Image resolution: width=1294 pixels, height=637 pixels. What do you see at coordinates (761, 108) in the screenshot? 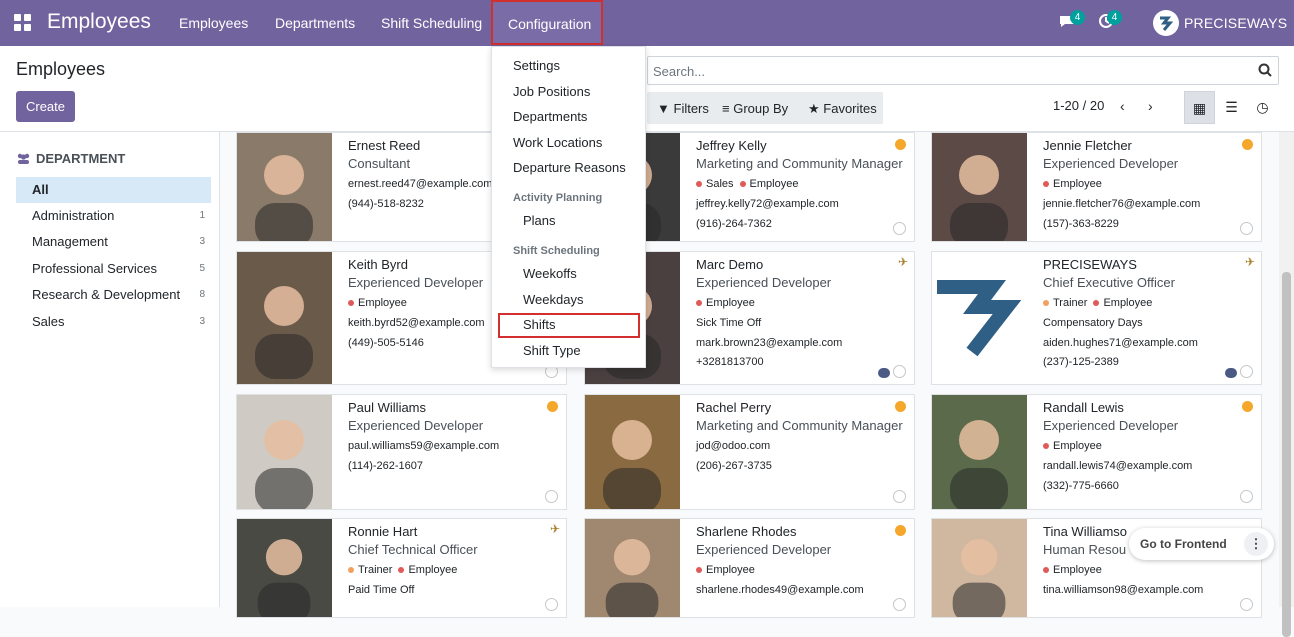
I see `group-by-label: Group By` at bounding box center [761, 108].